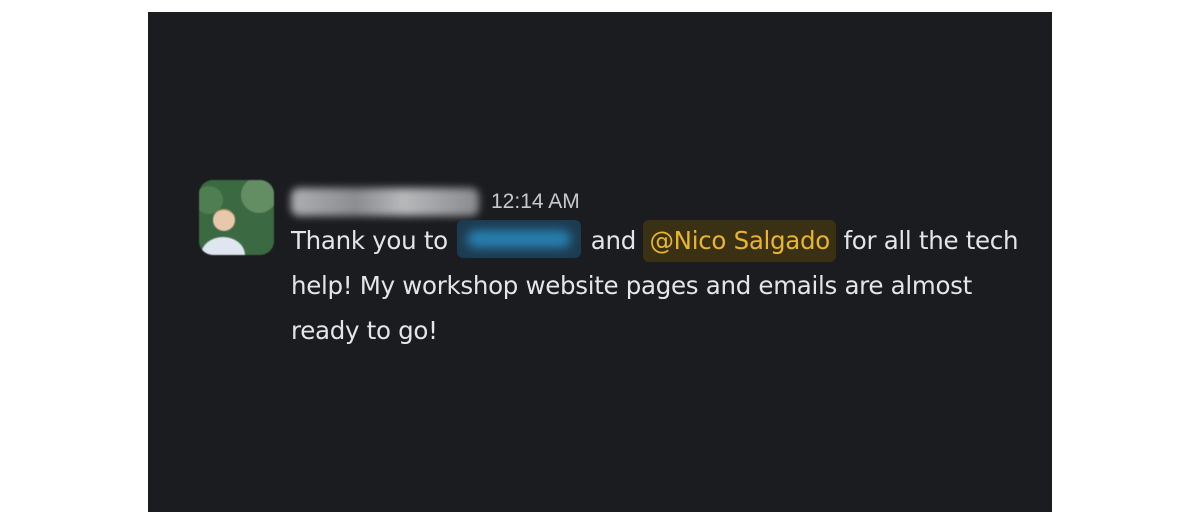 The image size is (1200, 525). Describe the element at coordinates (535, 202) in the screenshot. I see `message-timestamp: 12:14 AM` at that location.